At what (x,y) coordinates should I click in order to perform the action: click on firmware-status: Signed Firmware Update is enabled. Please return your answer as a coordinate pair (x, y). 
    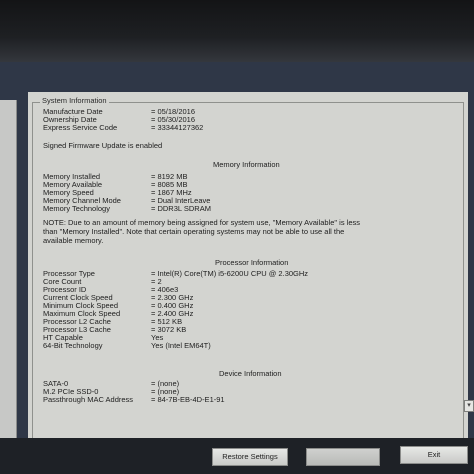
    Looking at the image, I should click on (103, 145).